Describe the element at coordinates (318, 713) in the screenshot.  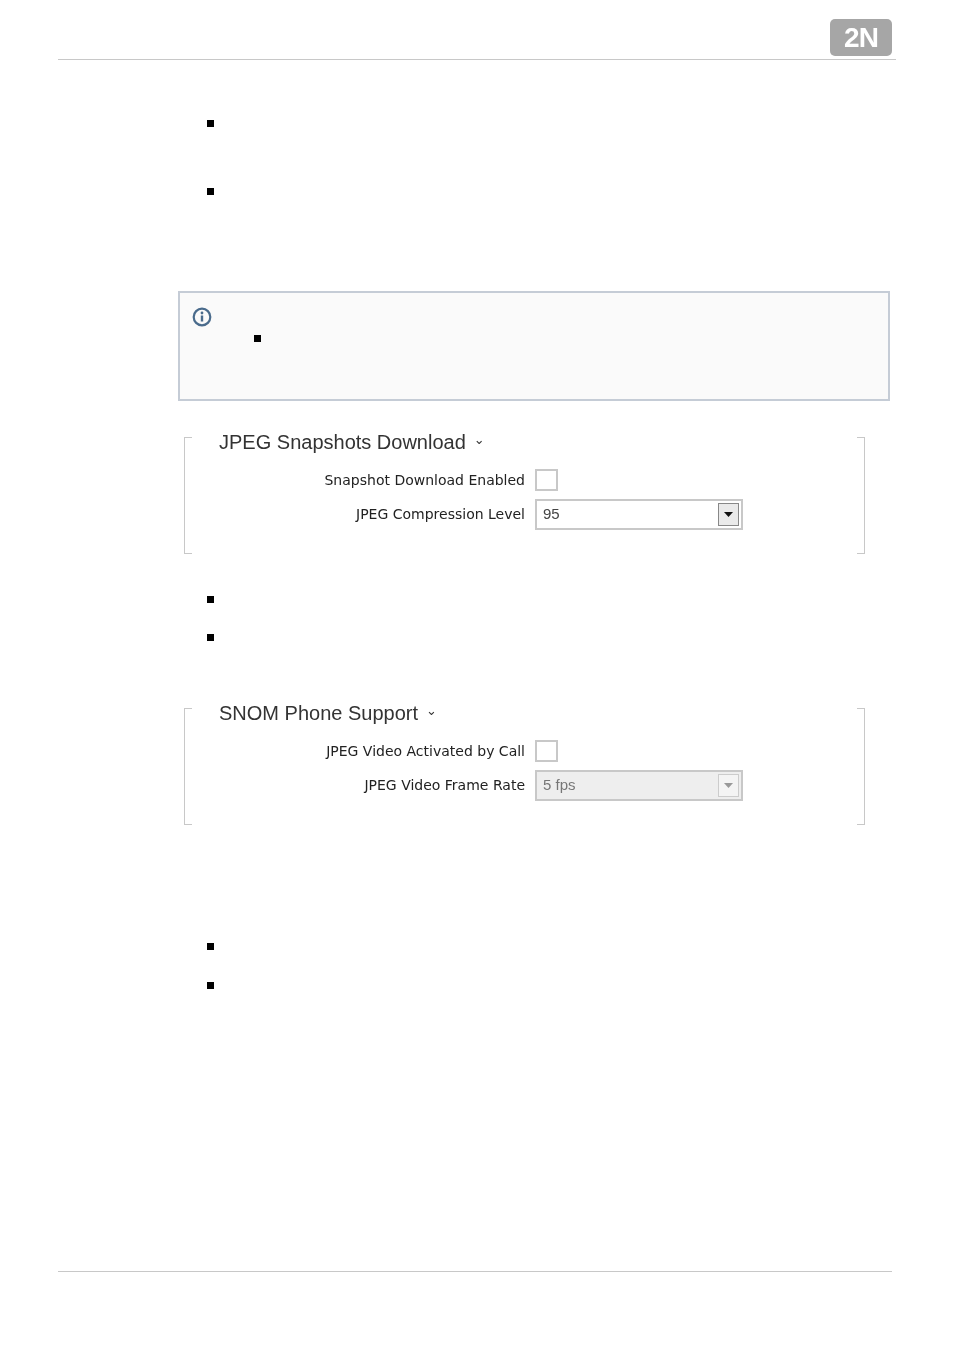
I see `section-title: SNOM Phone Support` at that location.